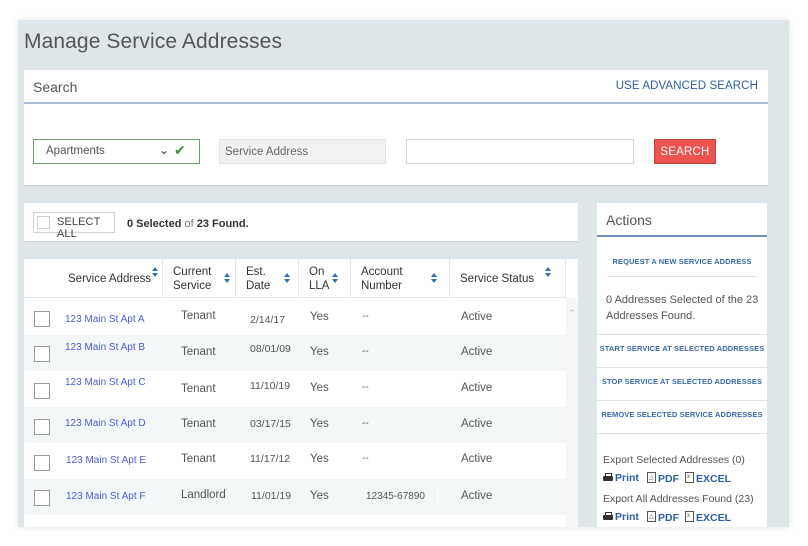 The width and height of the screenshot is (808, 546). I want to click on column-header-service-status: Service Status, so click(508, 278).